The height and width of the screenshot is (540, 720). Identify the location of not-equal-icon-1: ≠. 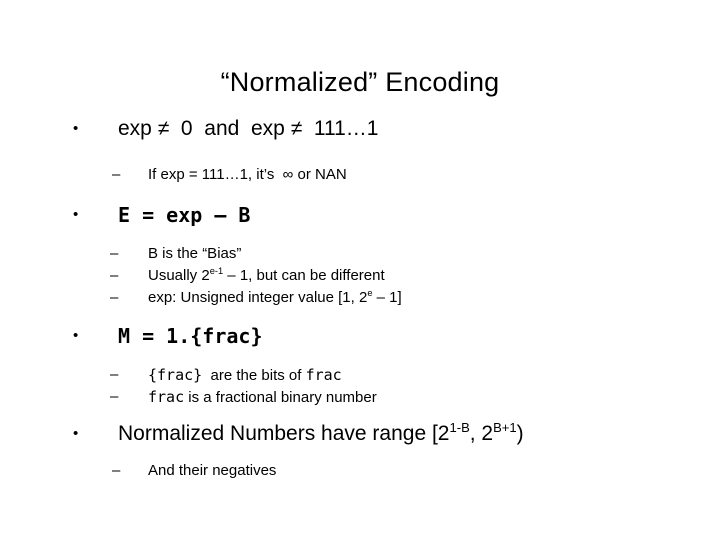
(163, 128).